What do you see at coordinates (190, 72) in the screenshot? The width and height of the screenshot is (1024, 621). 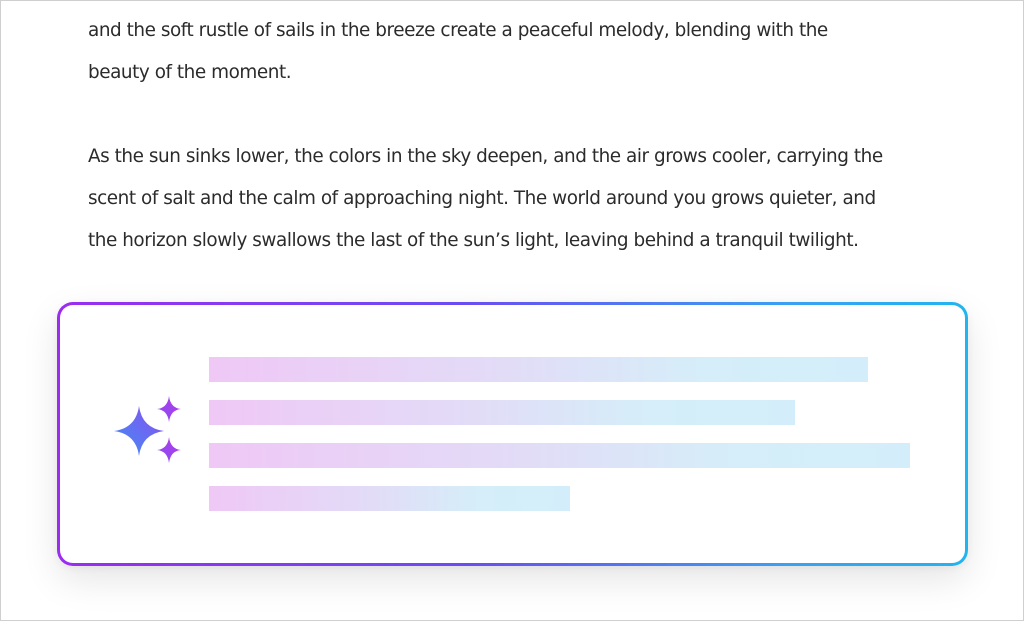 I see `text-line: beauty of the moment.` at bounding box center [190, 72].